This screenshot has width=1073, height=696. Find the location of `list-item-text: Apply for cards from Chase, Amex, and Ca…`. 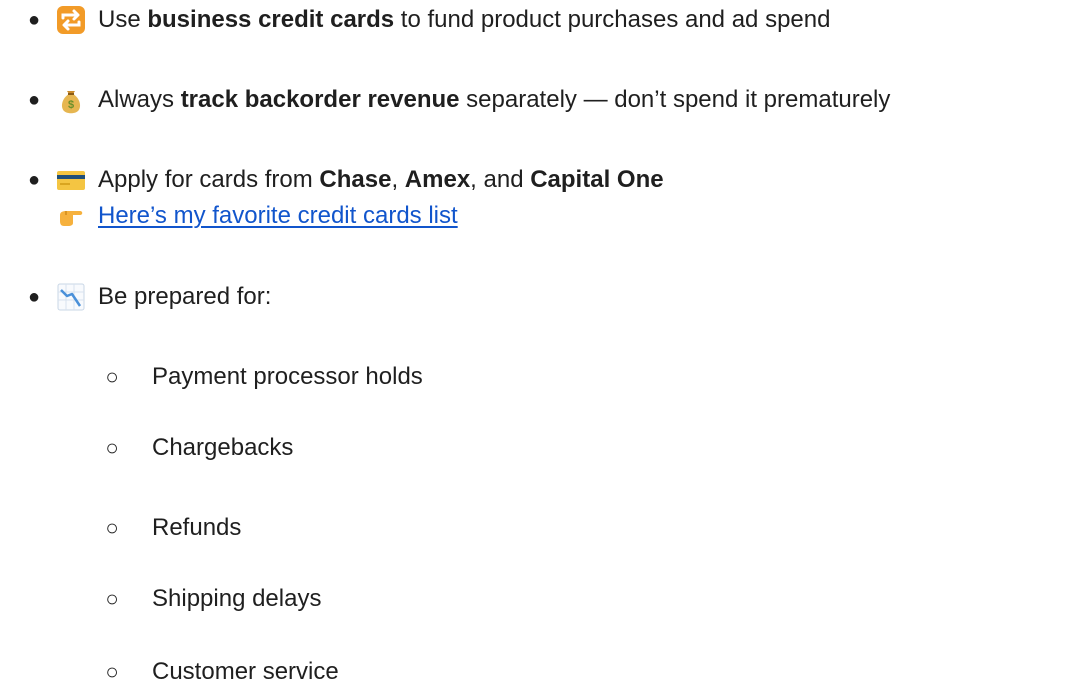

list-item-text: Apply for cards from Chase, Amex, and Ca… is located at coordinates (381, 179).